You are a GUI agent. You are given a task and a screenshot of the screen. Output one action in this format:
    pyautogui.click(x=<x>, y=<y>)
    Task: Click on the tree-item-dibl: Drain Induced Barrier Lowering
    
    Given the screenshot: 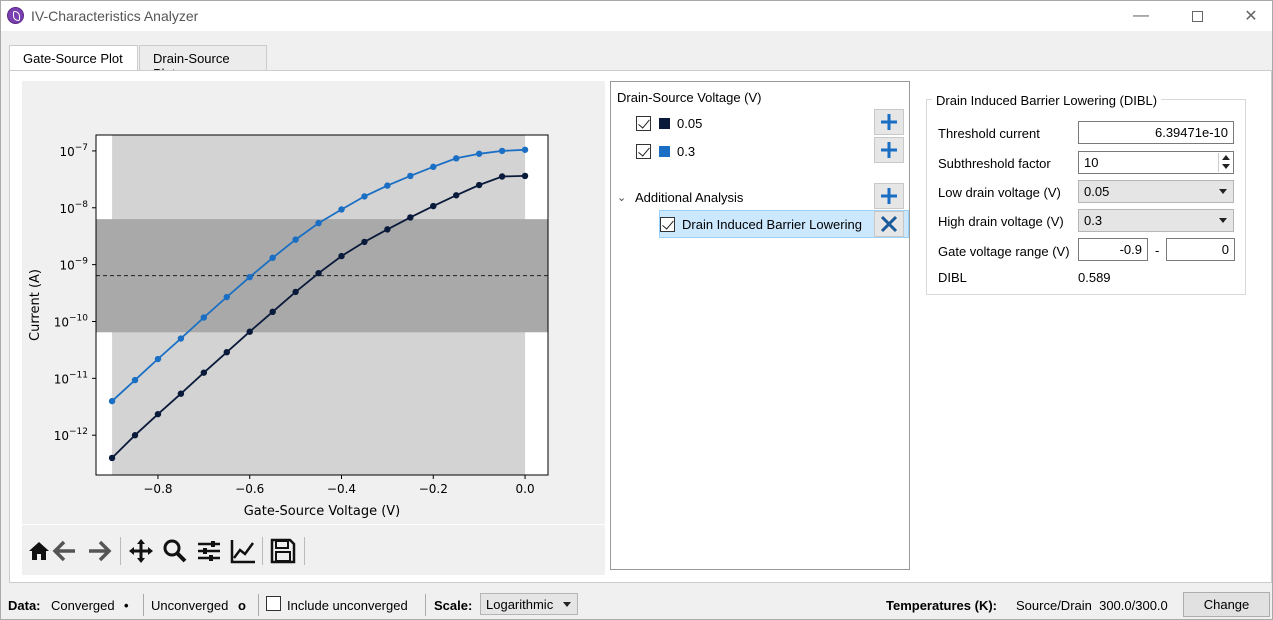 What is the action you would take?
    pyautogui.click(x=761, y=224)
    